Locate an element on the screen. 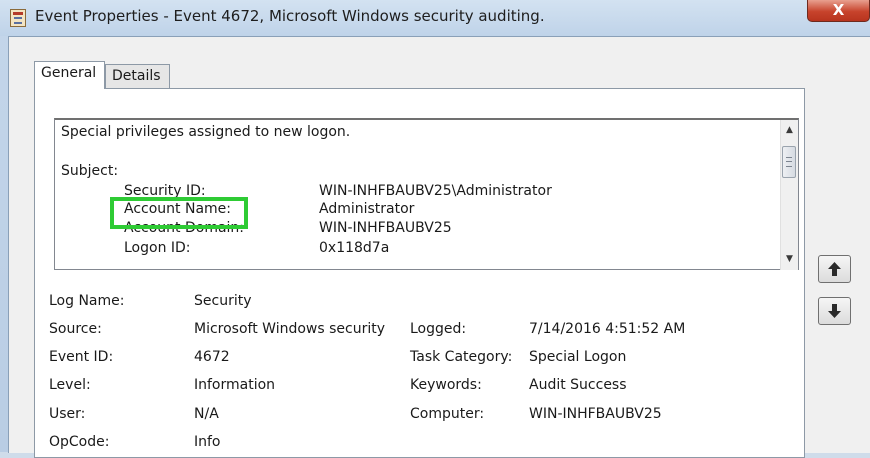  task-category-value: Special Logon is located at coordinates (578, 357).